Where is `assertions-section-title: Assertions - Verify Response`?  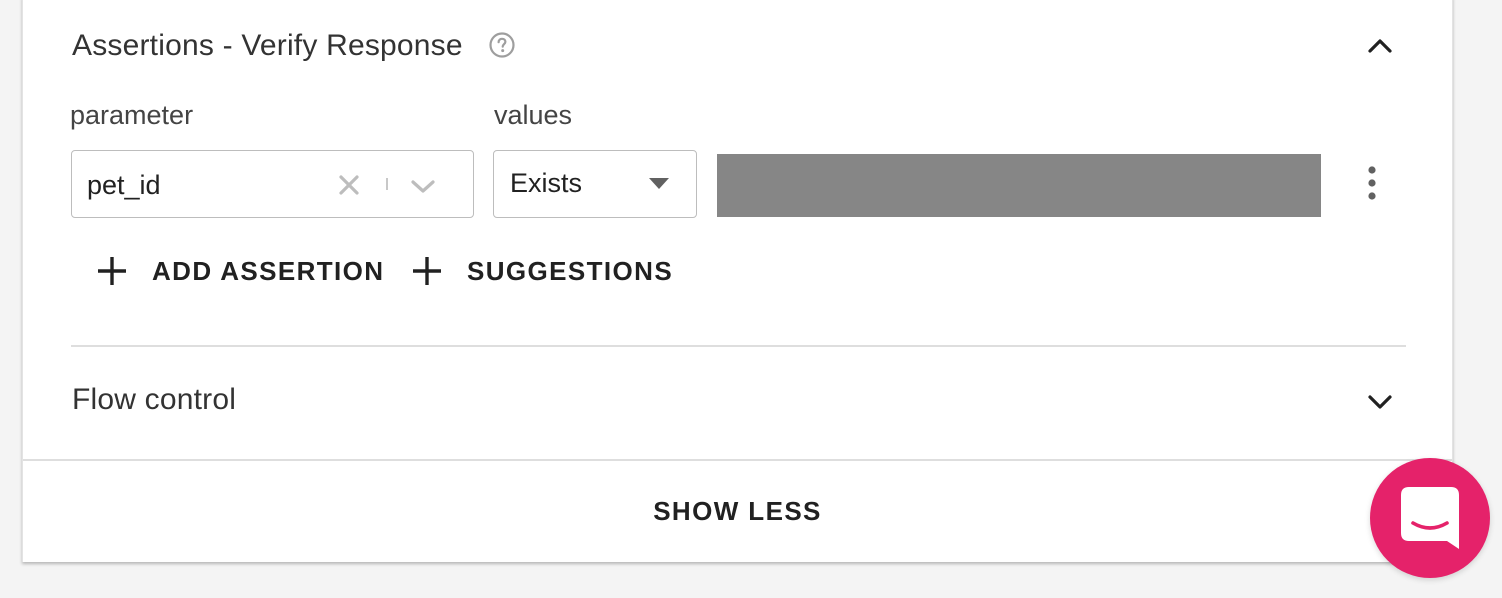
assertions-section-title: Assertions - Verify Response is located at coordinates (267, 45).